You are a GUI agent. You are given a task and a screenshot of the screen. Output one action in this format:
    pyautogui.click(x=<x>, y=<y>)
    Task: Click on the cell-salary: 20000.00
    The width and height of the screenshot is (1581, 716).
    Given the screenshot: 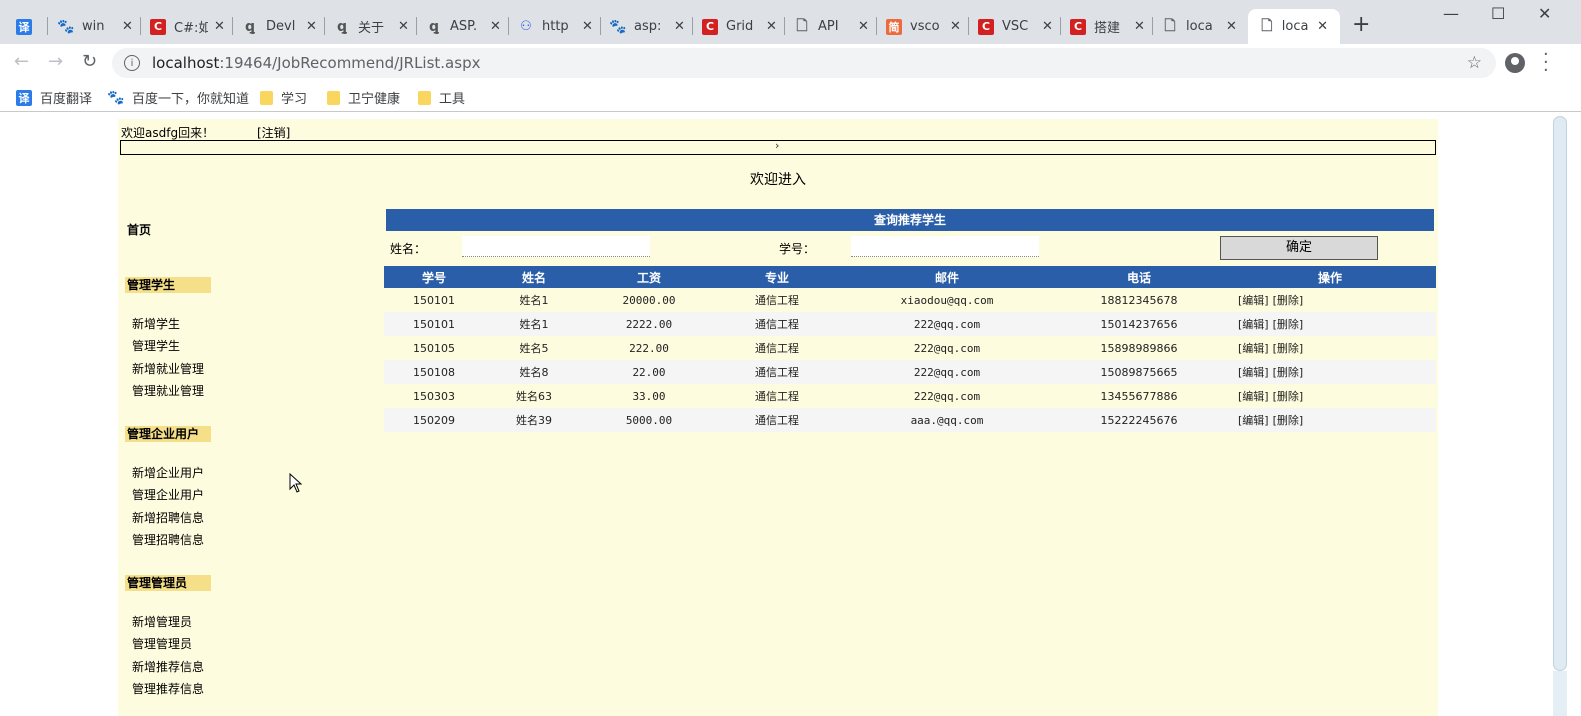 What is the action you would take?
    pyautogui.click(x=649, y=300)
    